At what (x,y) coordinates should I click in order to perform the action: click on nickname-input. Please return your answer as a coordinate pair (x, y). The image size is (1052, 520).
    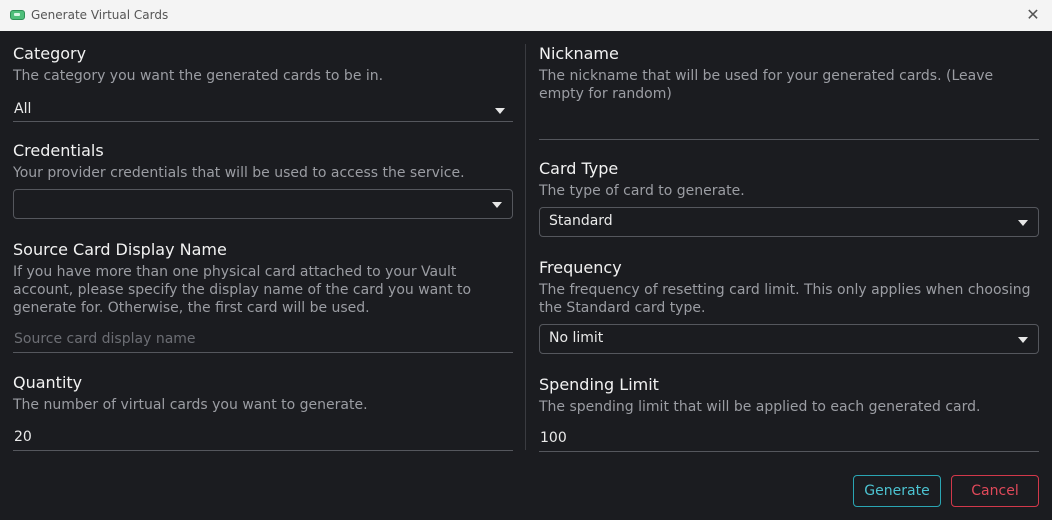
    Looking at the image, I should click on (789, 126).